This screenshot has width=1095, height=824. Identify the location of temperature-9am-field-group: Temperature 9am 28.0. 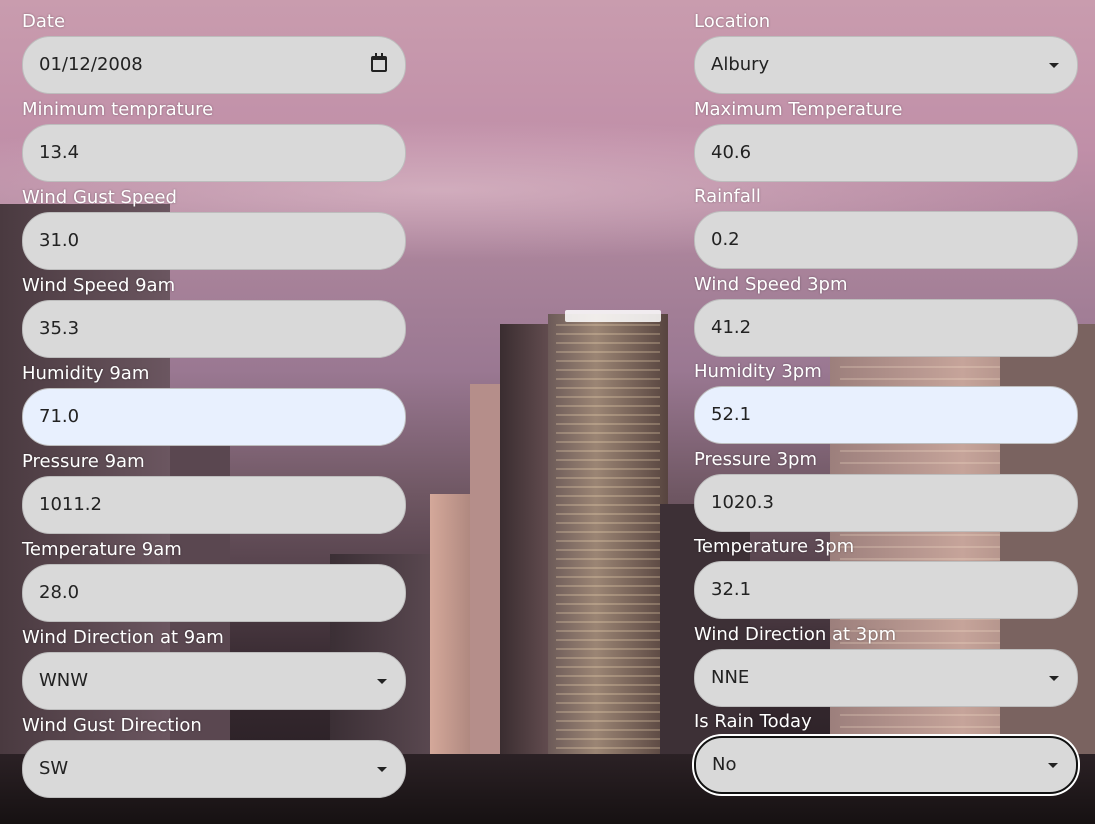
(214, 582).